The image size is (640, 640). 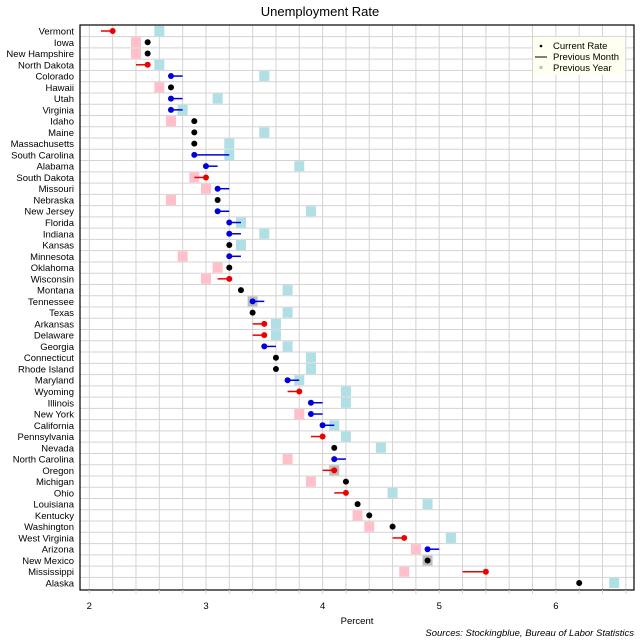 I want to click on state-label: Minnesota, so click(x=52, y=257).